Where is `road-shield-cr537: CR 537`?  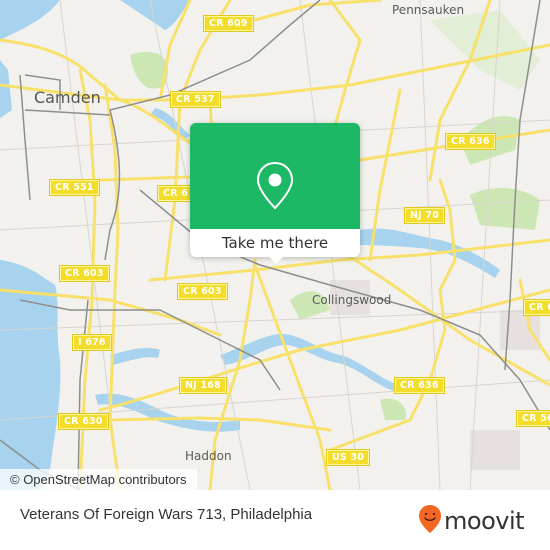 road-shield-cr537: CR 537 is located at coordinates (195, 99).